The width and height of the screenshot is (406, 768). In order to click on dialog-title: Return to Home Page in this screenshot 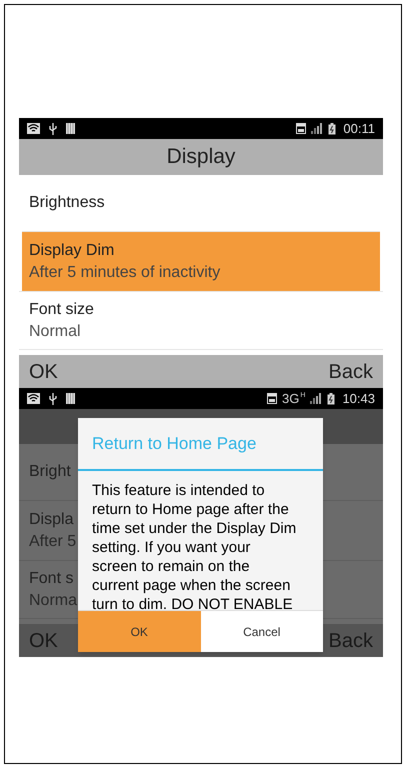, I will do `click(174, 443)`.